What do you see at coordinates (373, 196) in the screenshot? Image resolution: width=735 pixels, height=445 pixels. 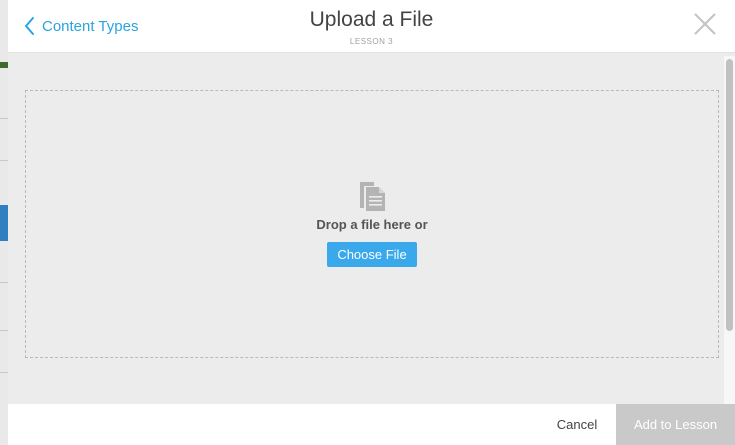 I see `file-document-icon` at bounding box center [373, 196].